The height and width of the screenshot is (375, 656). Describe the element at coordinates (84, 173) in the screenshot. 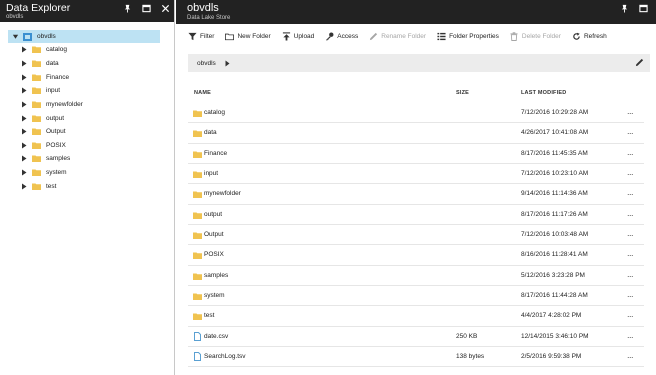

I see `tree-item: system` at that location.